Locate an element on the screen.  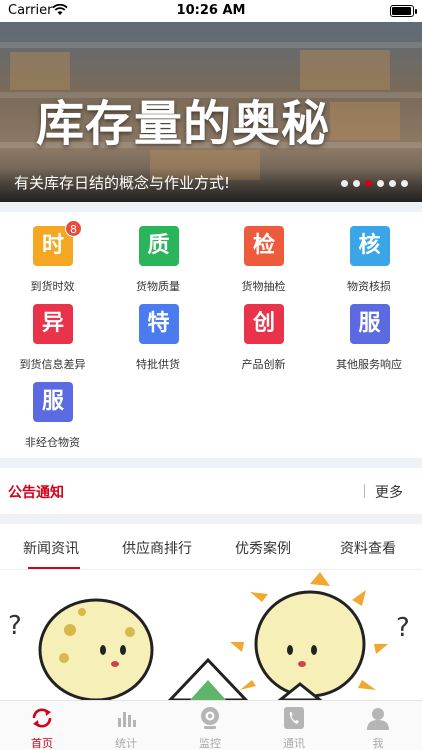
bar-chart-icon is located at coordinates (127, 719).